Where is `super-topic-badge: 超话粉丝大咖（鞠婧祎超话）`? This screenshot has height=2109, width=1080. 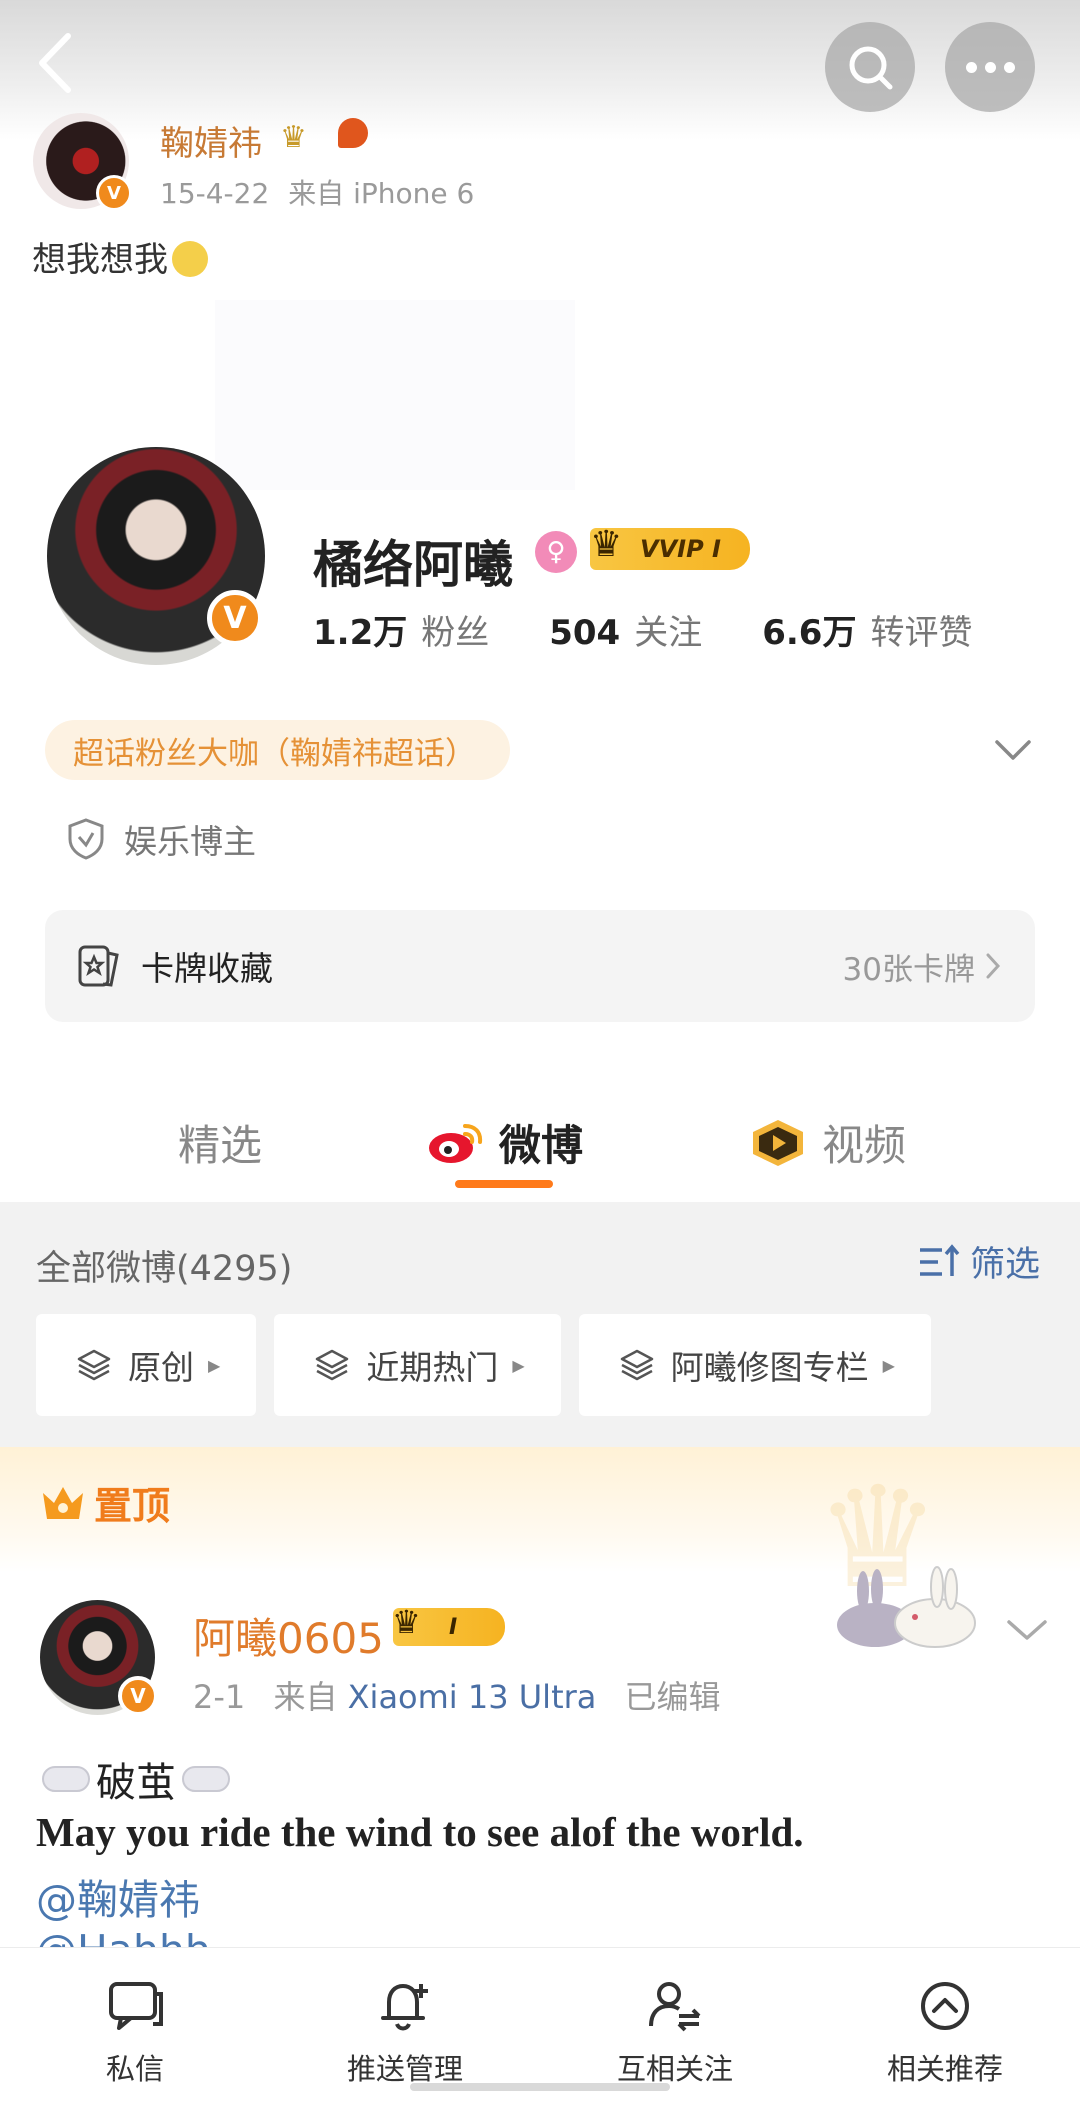 super-topic-badge: 超话粉丝大咖（鞠婧祎超话） is located at coordinates (277, 750).